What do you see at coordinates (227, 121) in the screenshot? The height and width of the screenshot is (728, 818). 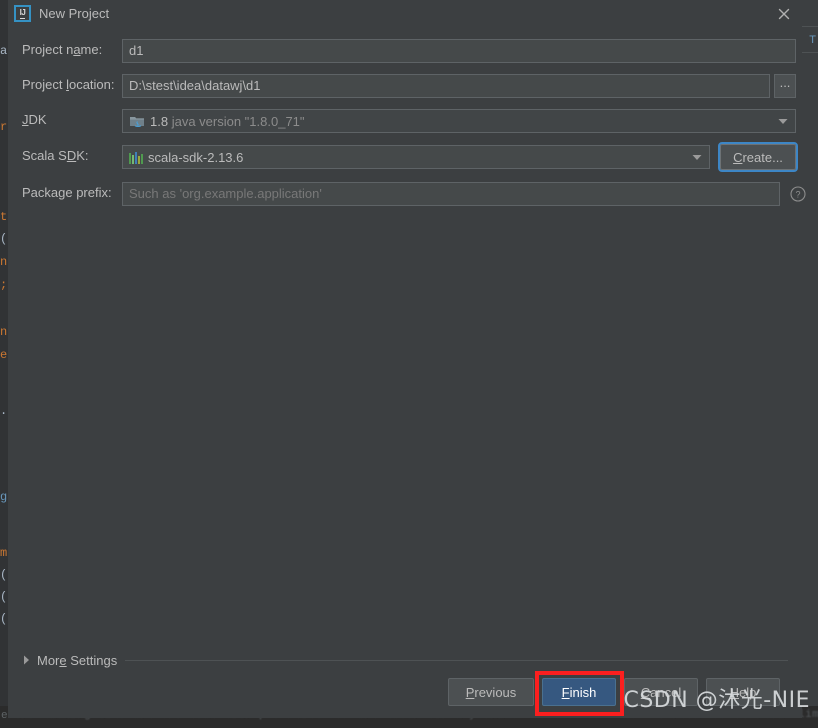 I see `jdk-value: 1.8 java version "1.8.0_71"` at bounding box center [227, 121].